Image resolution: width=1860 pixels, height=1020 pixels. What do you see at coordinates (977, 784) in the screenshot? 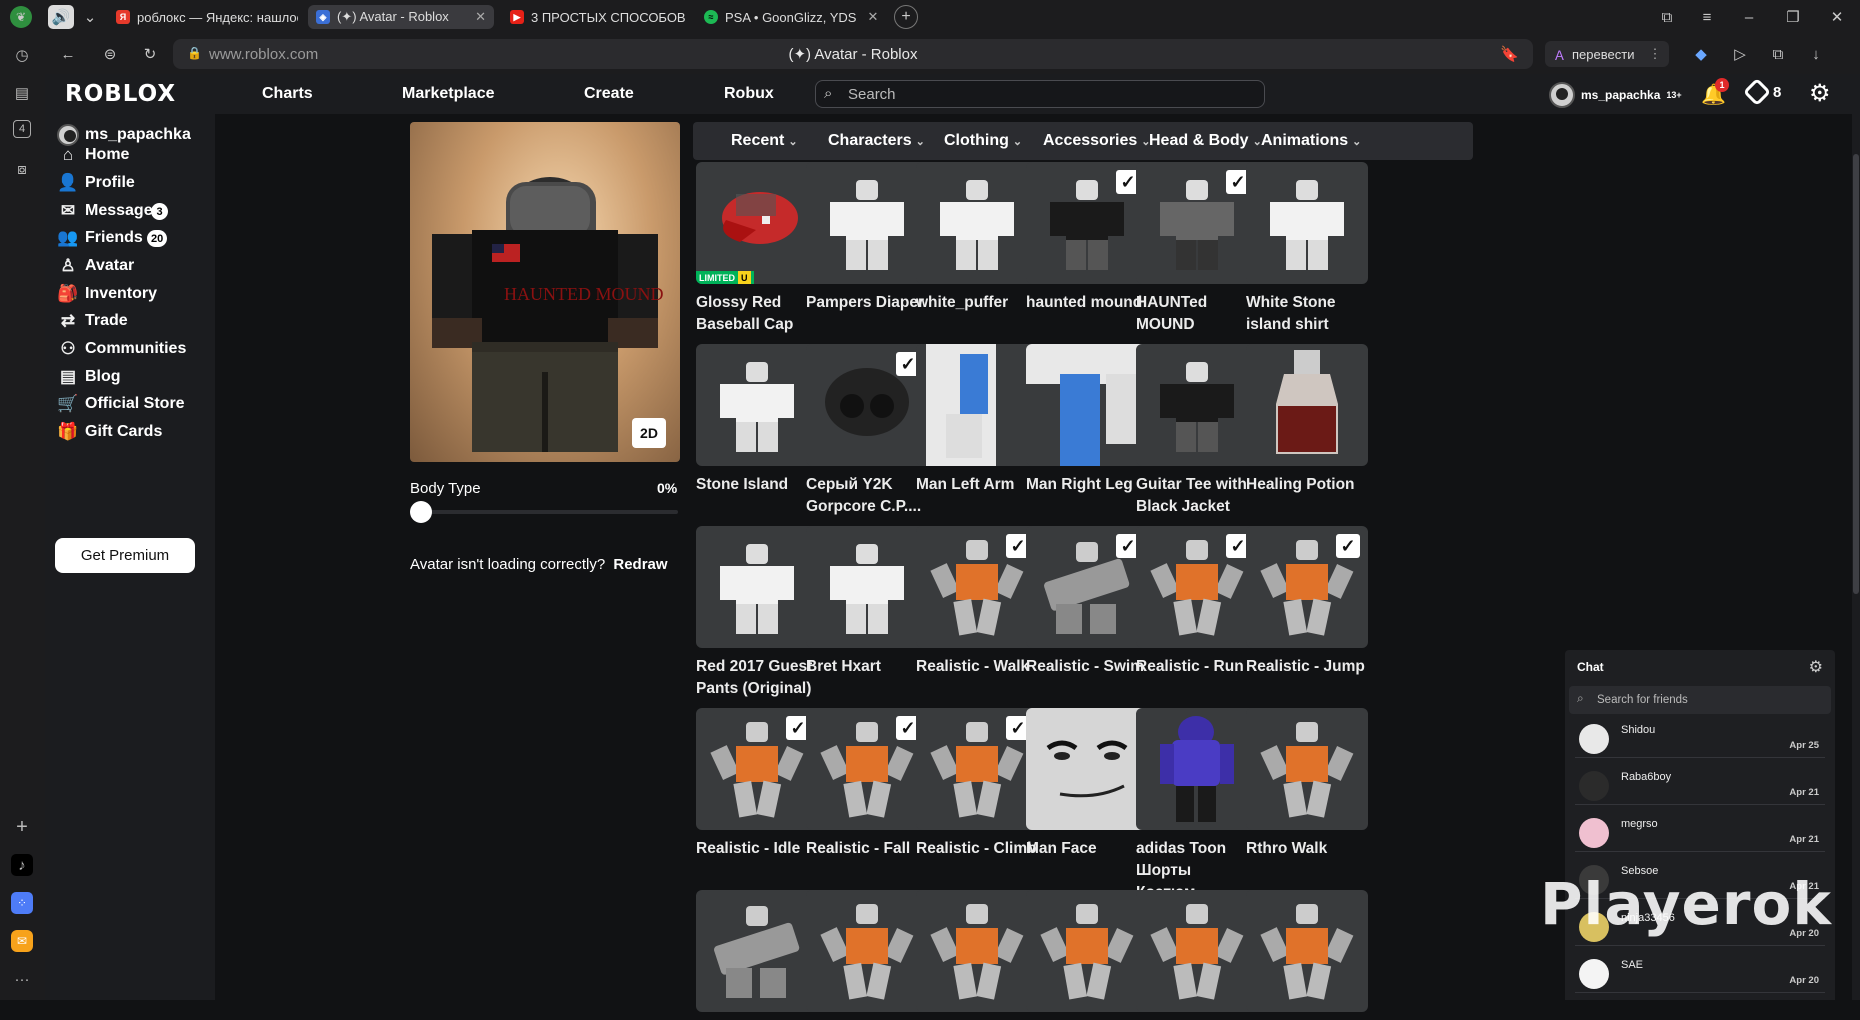
I see `item-card: ✓ Realistic - Climb` at bounding box center [977, 784].